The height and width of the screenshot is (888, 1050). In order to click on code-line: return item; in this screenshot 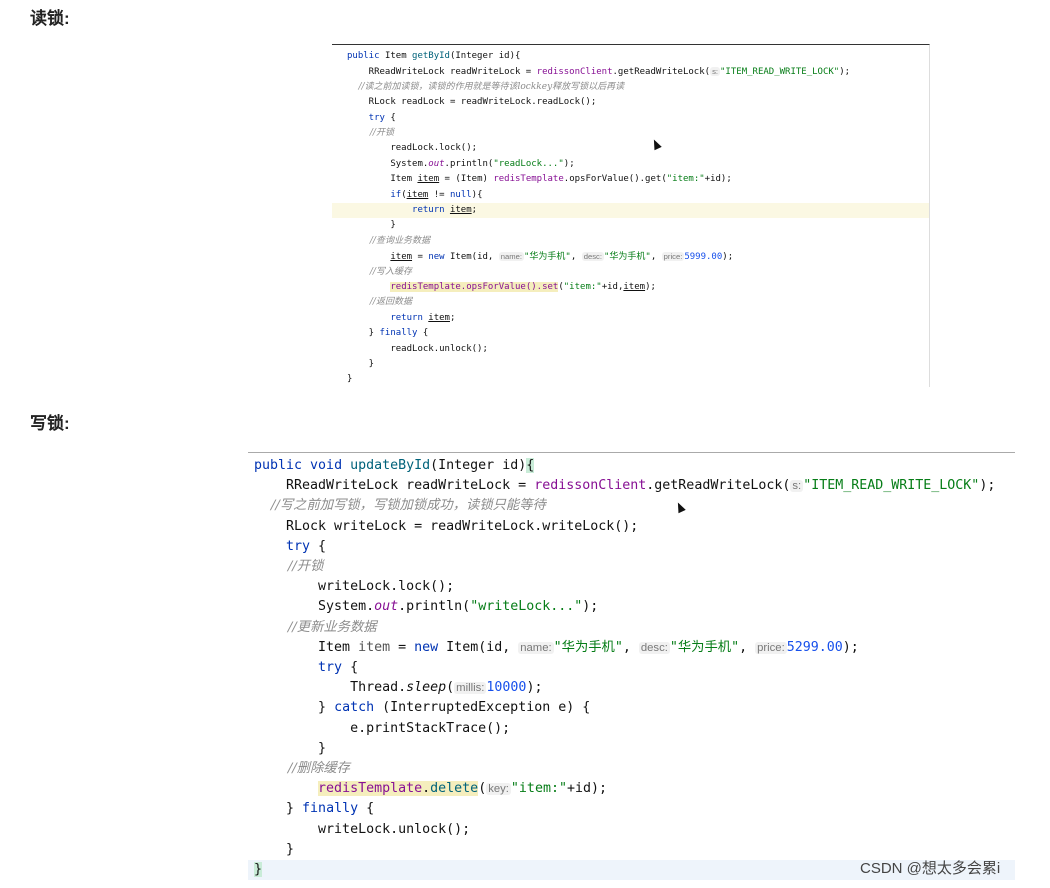, I will do `click(401, 317)`.